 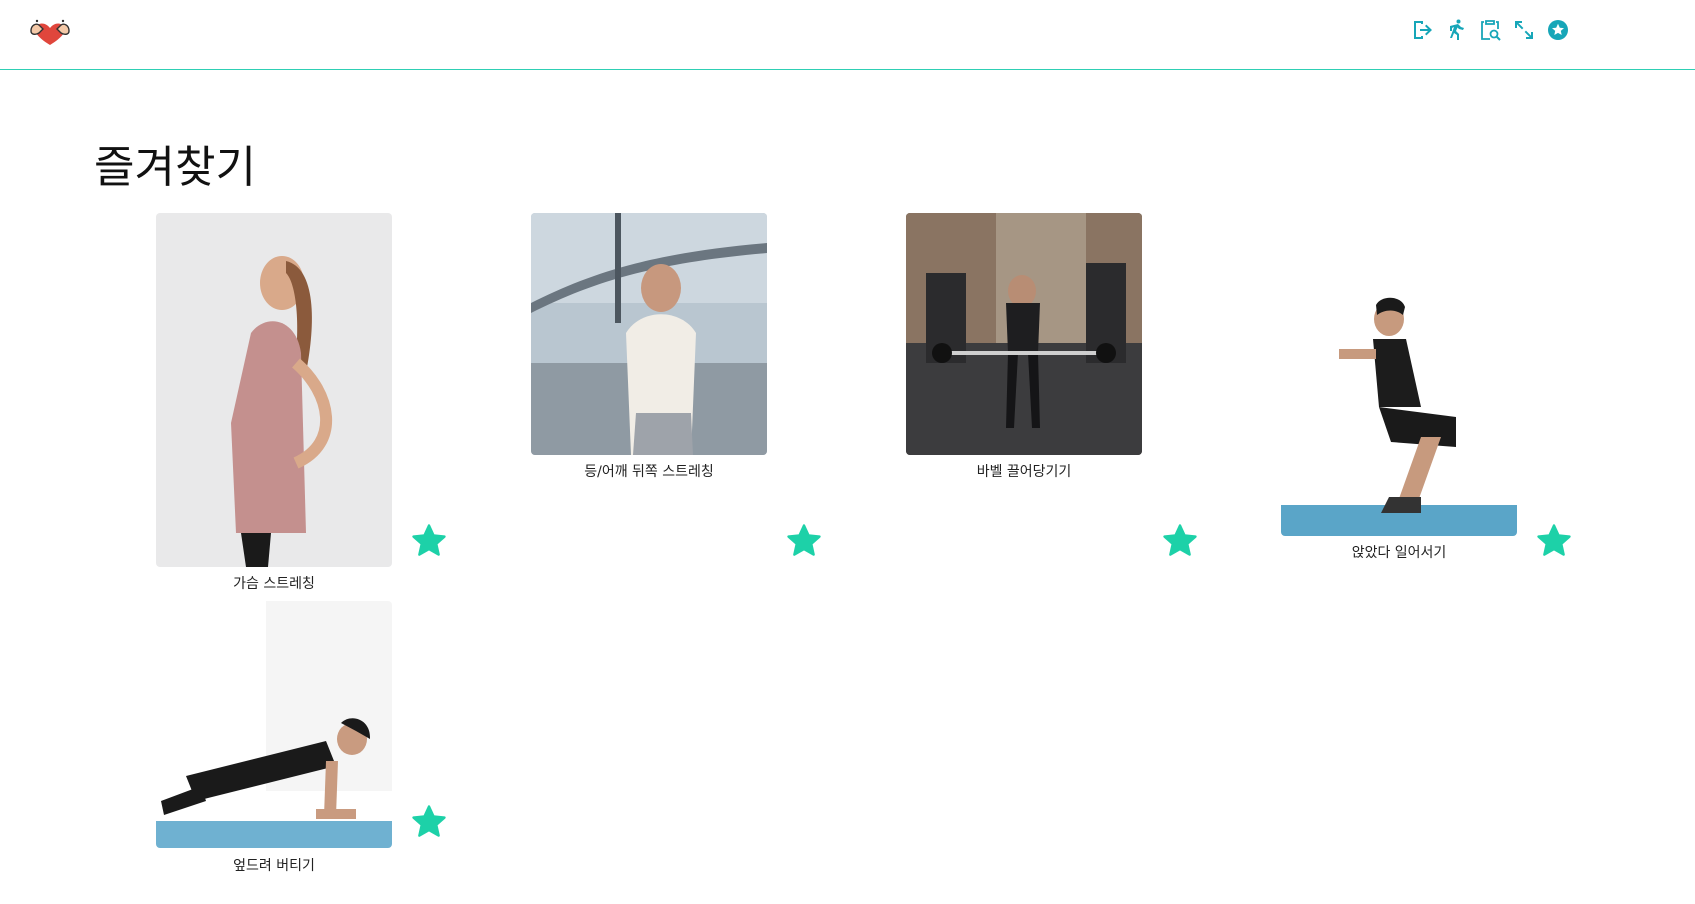 I want to click on top-navbar, so click(x=847, y=35).